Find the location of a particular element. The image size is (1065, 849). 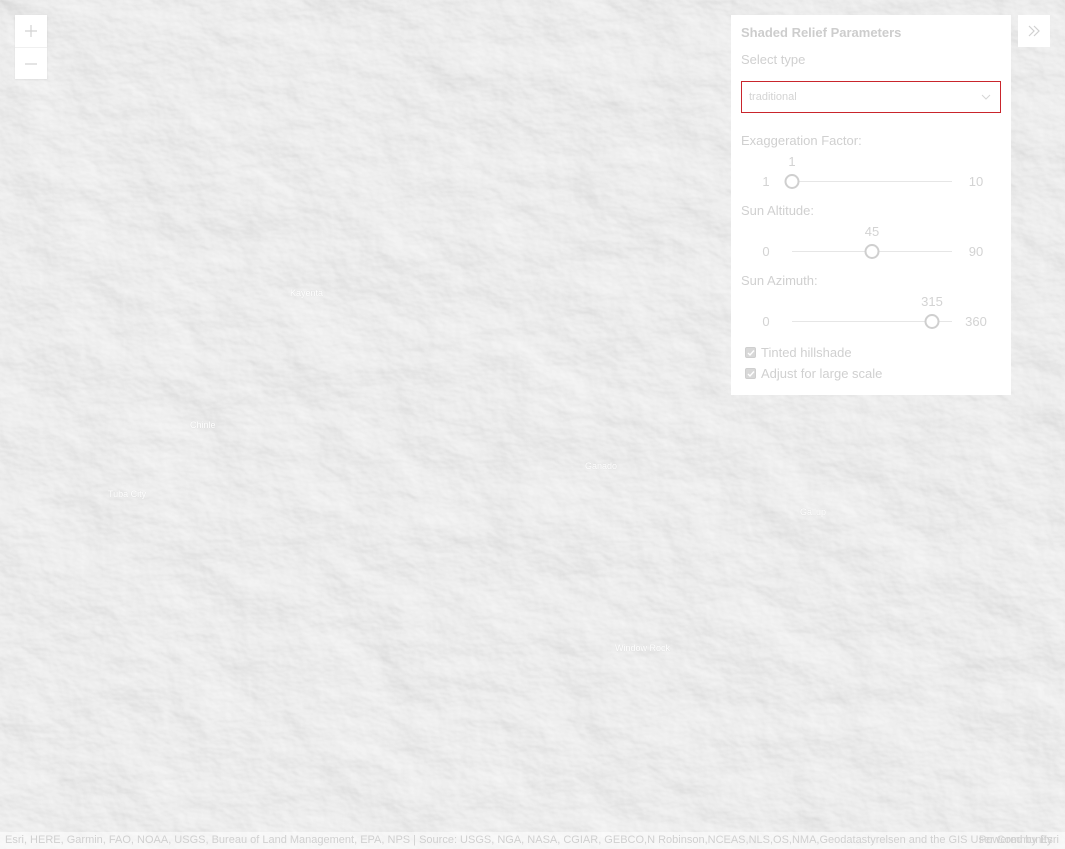

exaggeration-label: Exaggeration Factor: is located at coordinates (801, 140).